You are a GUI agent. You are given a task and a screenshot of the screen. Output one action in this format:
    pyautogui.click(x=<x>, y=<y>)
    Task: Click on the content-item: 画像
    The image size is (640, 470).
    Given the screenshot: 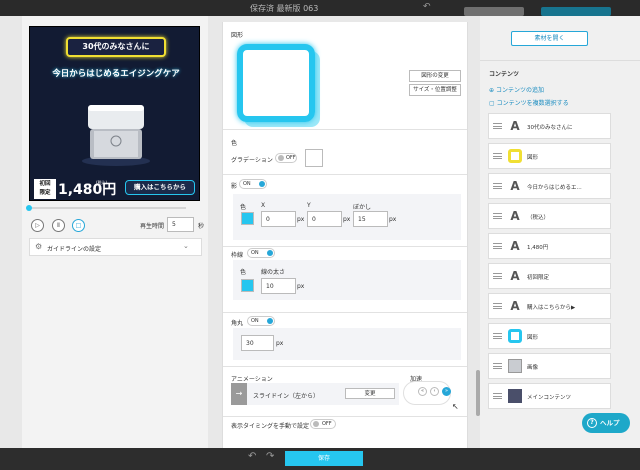 What is the action you would take?
    pyautogui.click(x=549, y=366)
    